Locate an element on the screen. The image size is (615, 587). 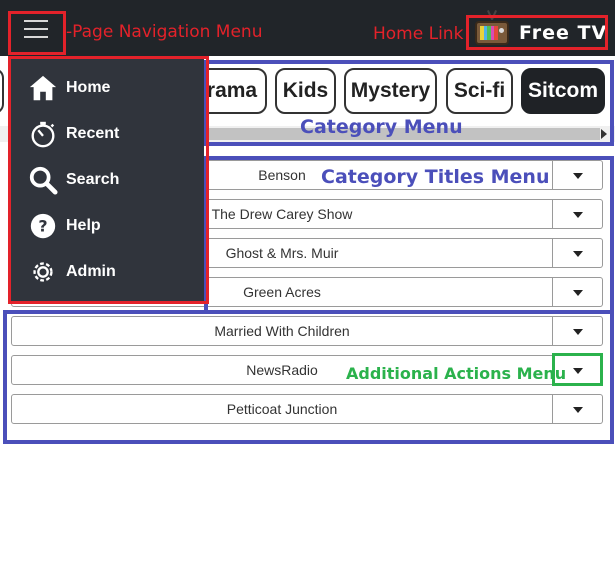
annotation-page-nav-label: -Page Navigation Menu is located at coordinates (164, 32).